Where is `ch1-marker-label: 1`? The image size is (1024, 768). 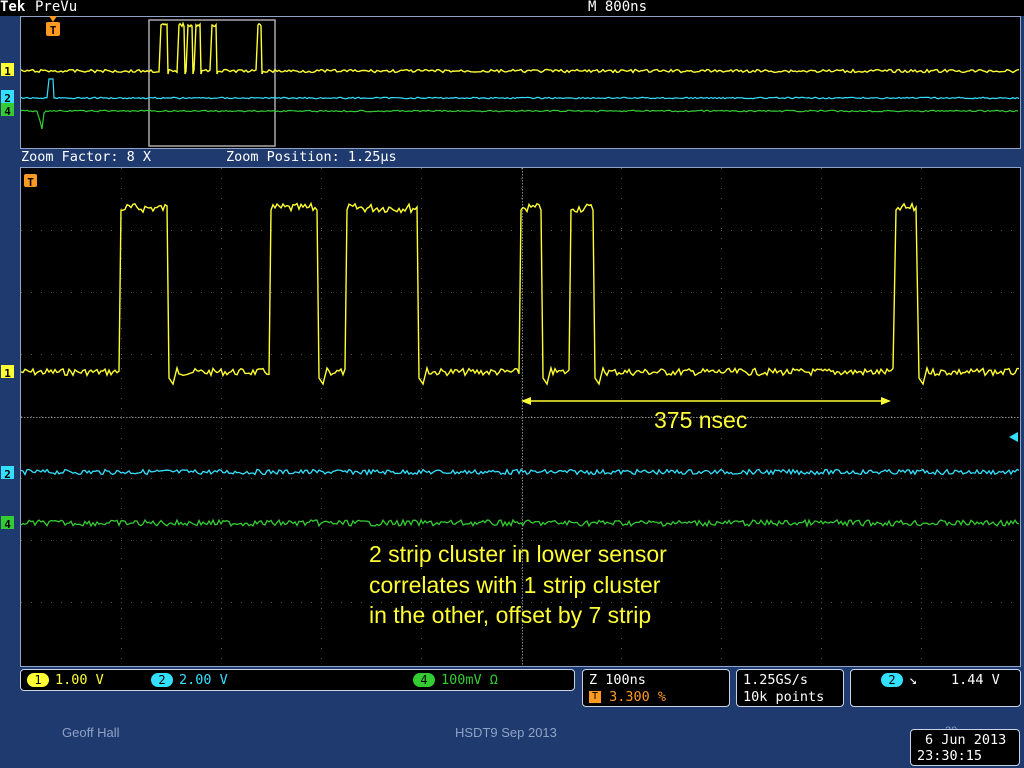
ch1-marker-label: 1 is located at coordinates (7, 71).